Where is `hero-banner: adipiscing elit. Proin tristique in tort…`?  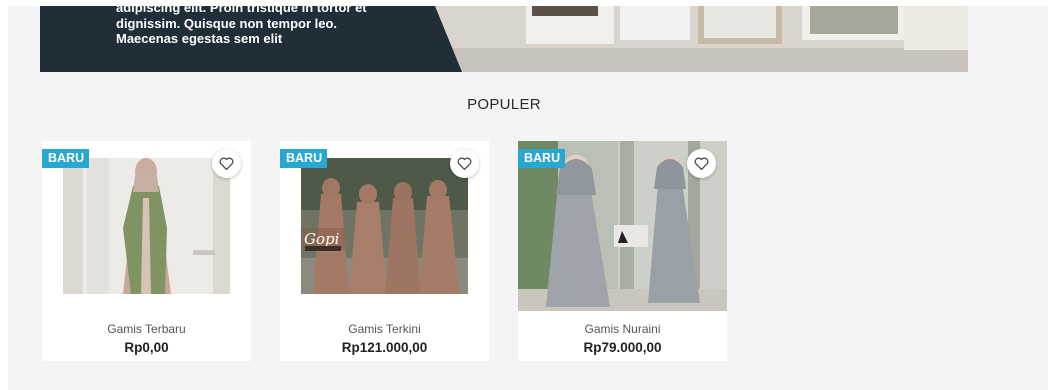 hero-banner: adipiscing elit. Proin tristique in tort… is located at coordinates (504, 39).